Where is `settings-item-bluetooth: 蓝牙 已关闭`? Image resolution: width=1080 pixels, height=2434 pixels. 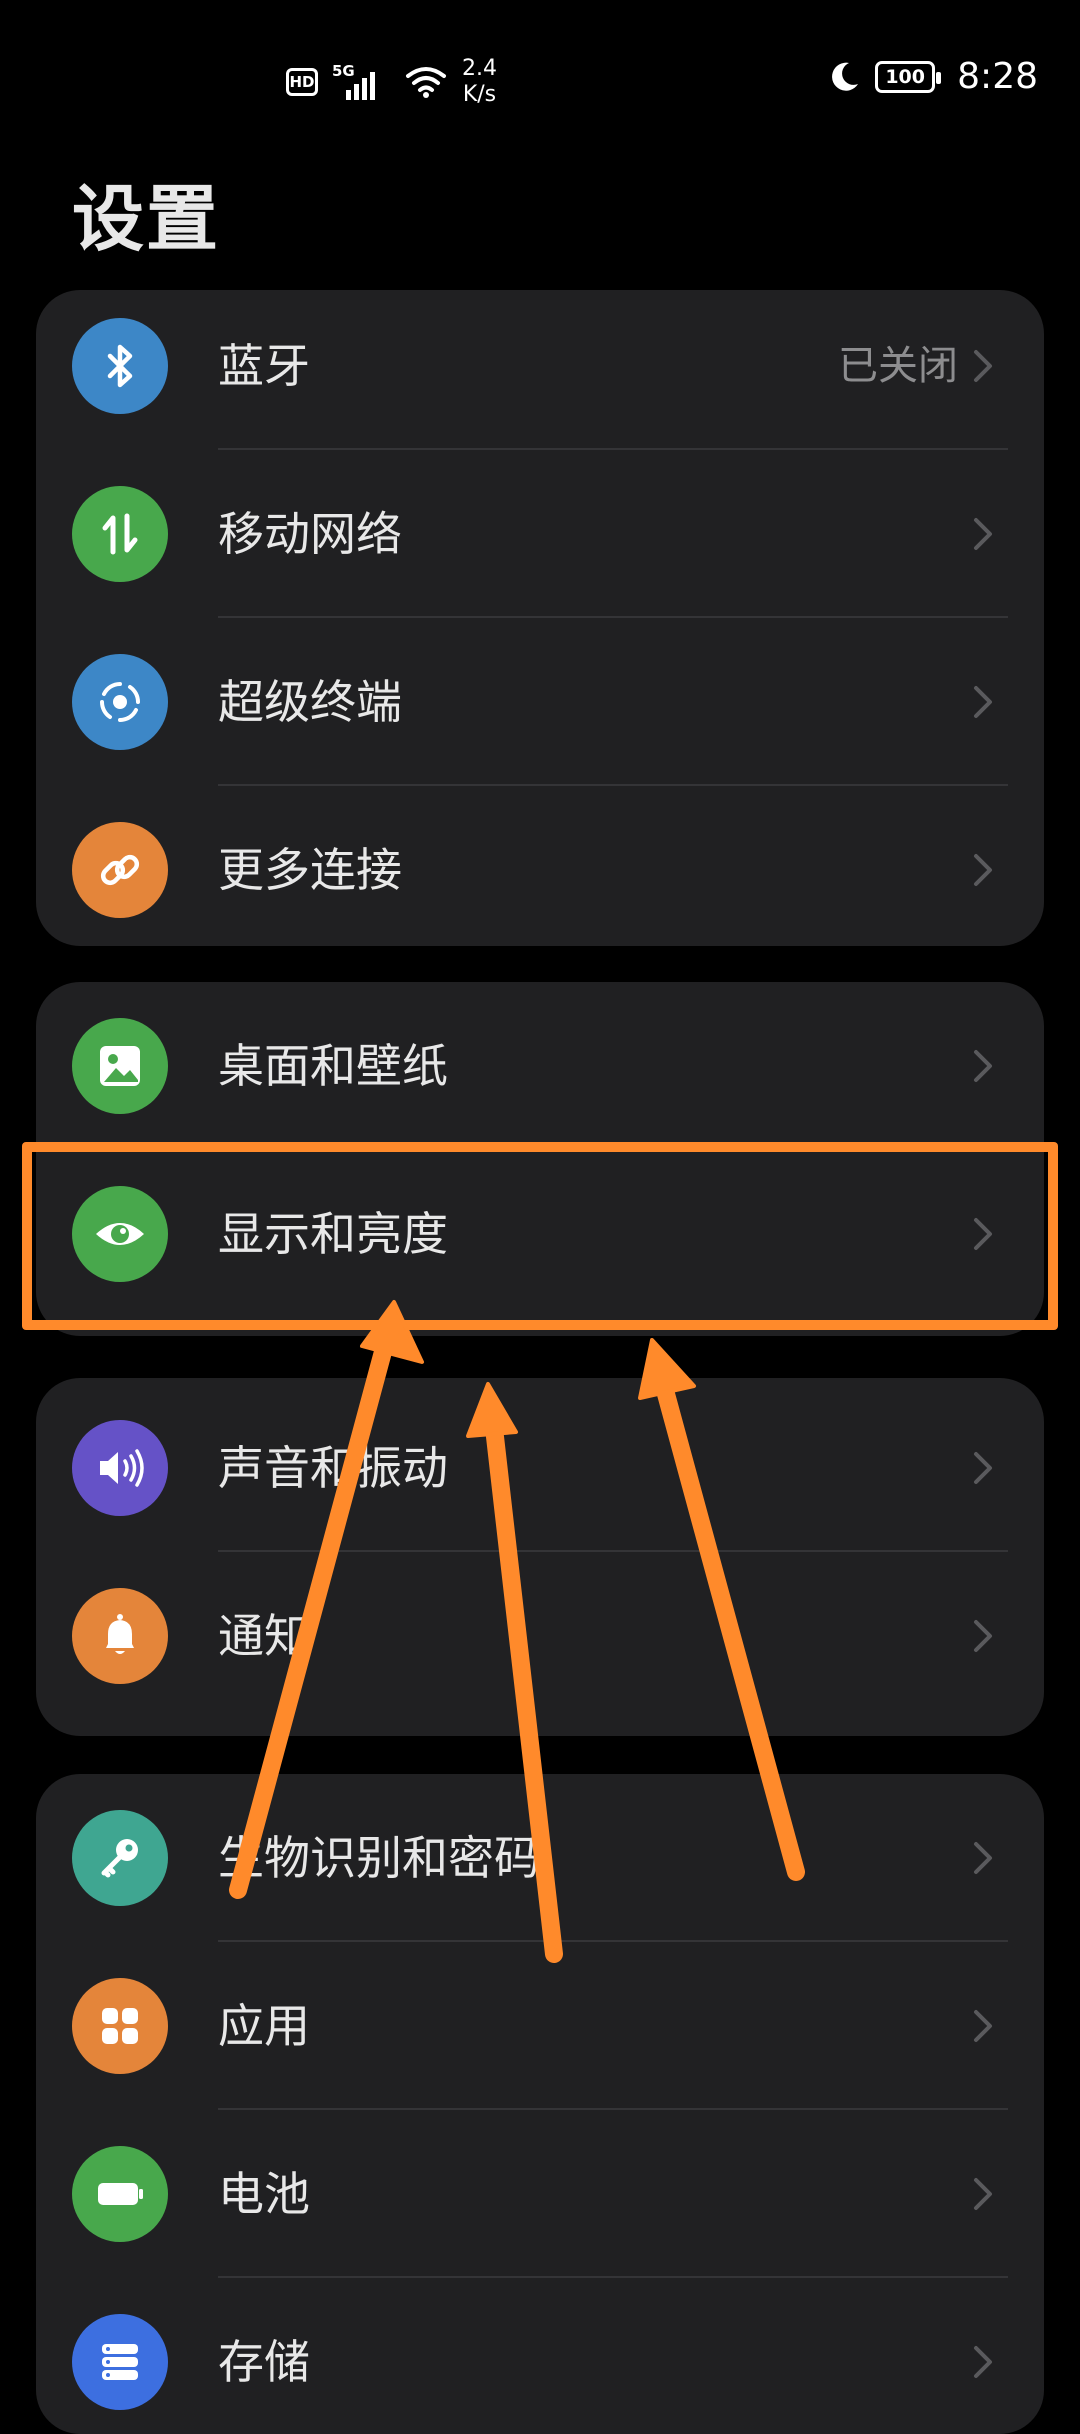 settings-item-bluetooth: 蓝牙 已关闭 is located at coordinates (540, 370).